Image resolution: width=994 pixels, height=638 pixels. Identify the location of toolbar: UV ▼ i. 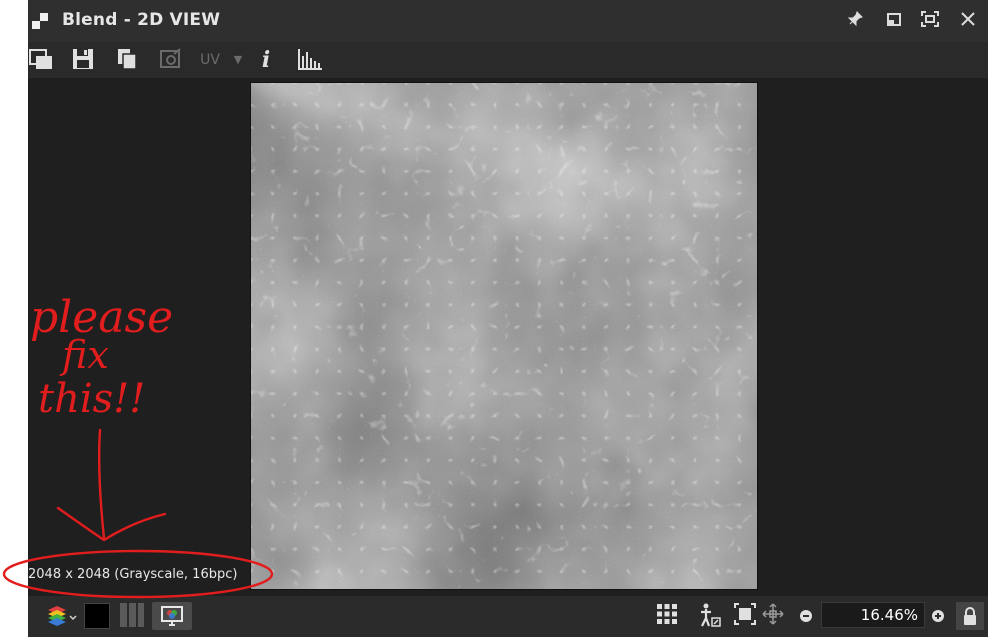
(508, 60).